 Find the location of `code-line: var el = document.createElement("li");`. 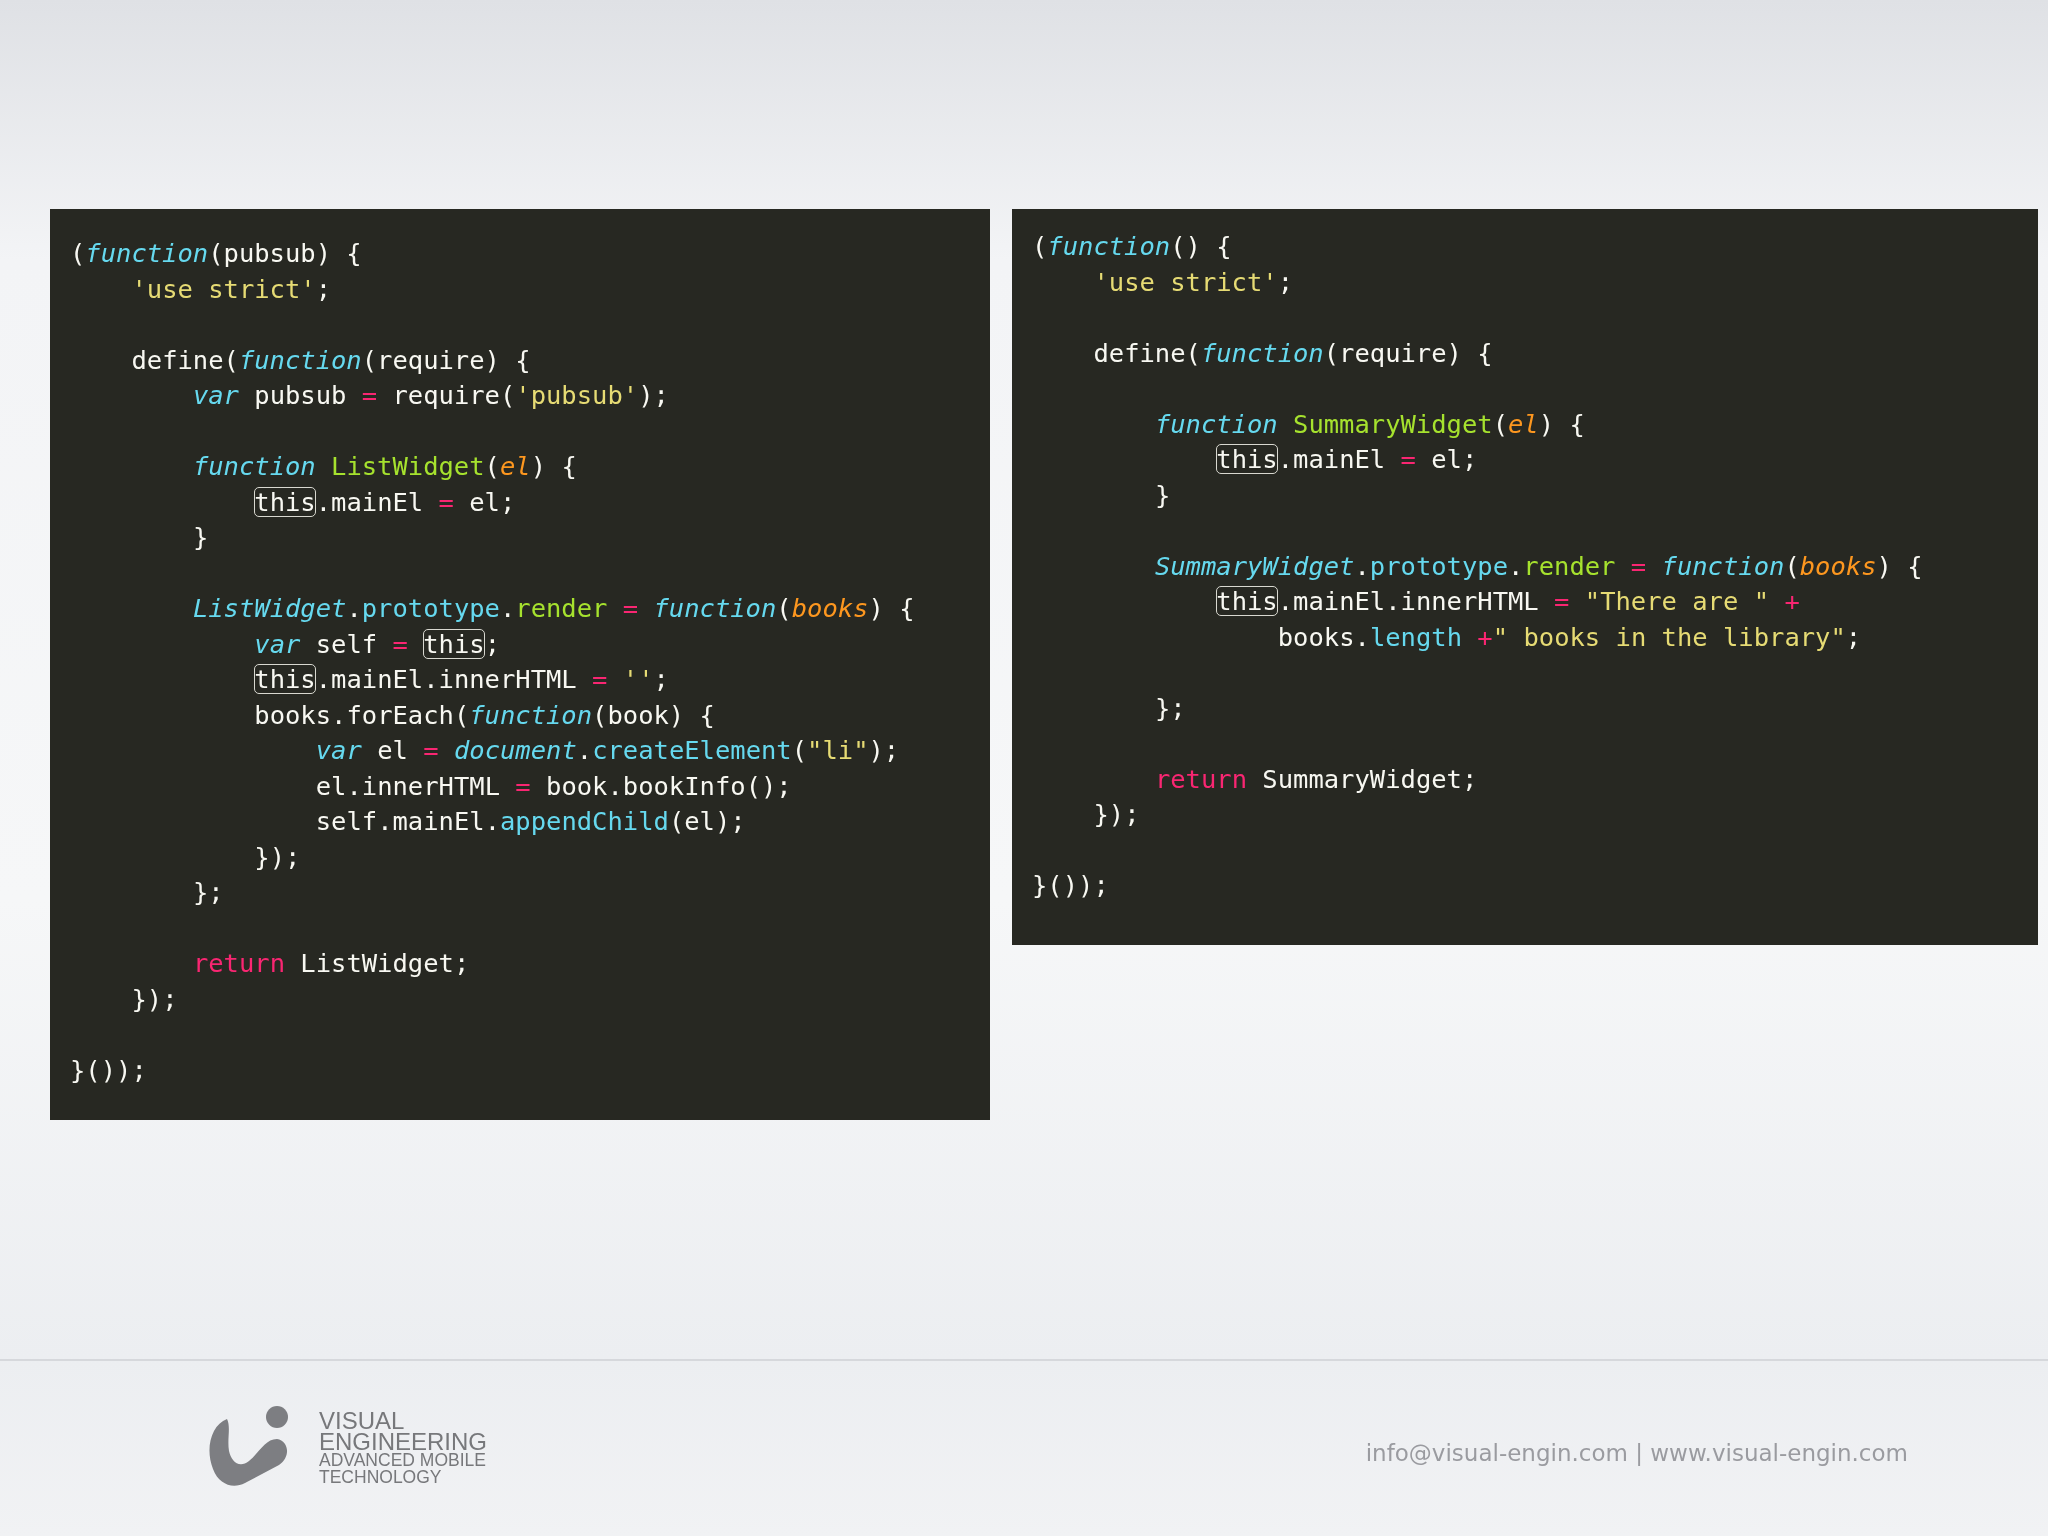

code-line: var el = document.createElement("li"); is located at coordinates (607, 750).